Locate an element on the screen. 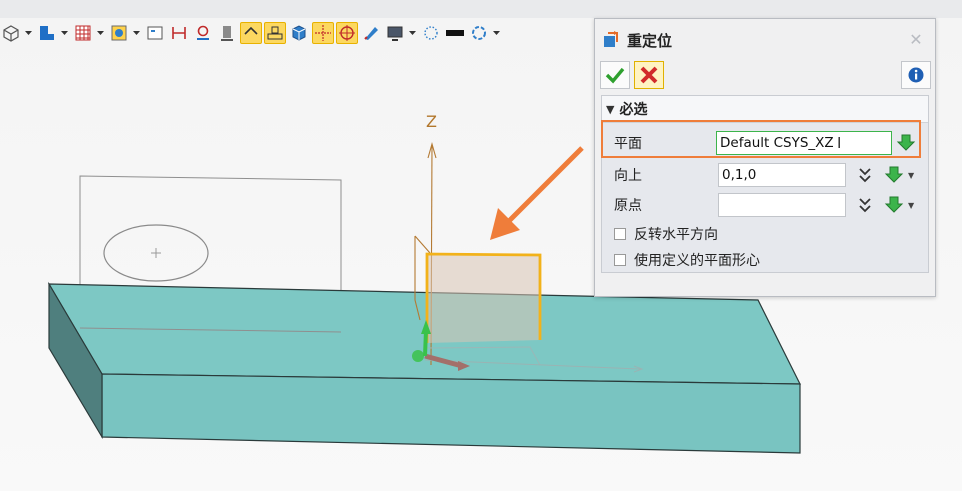 This screenshot has height=491, width=962. origin-label: 原点 is located at coordinates (628, 206).